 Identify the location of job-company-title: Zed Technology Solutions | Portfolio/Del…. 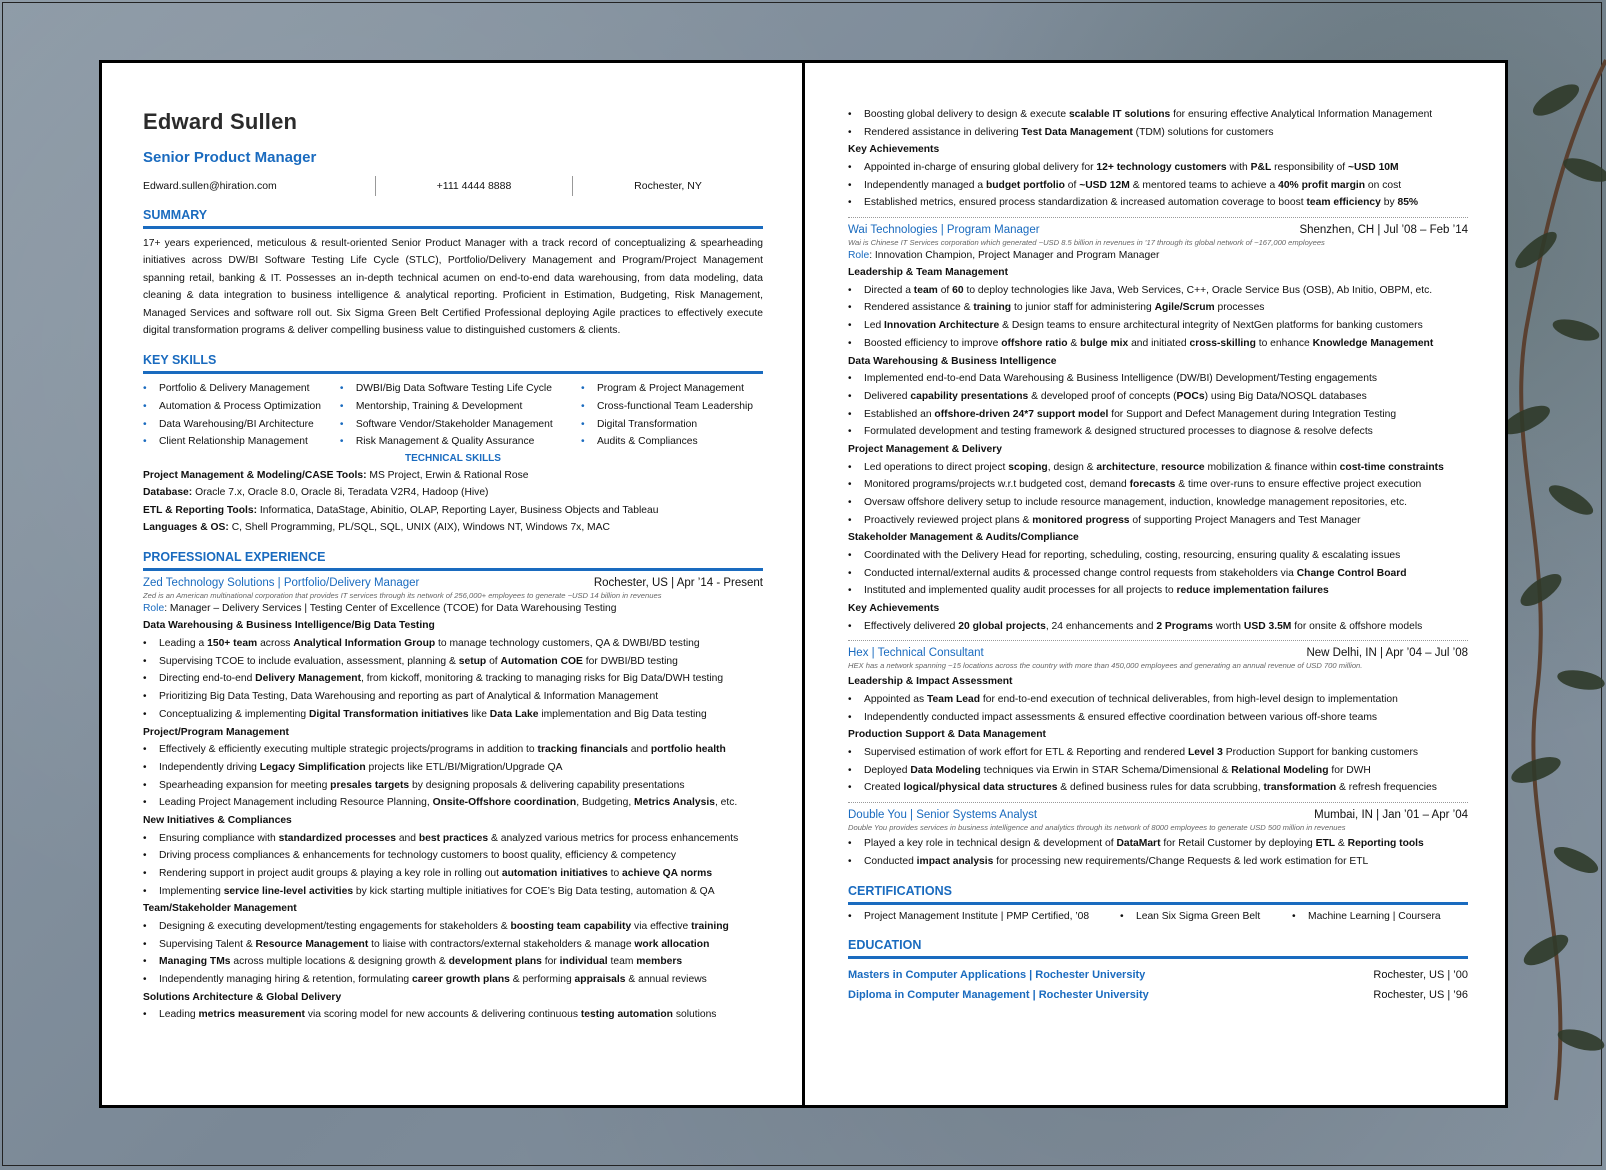
(281, 583).